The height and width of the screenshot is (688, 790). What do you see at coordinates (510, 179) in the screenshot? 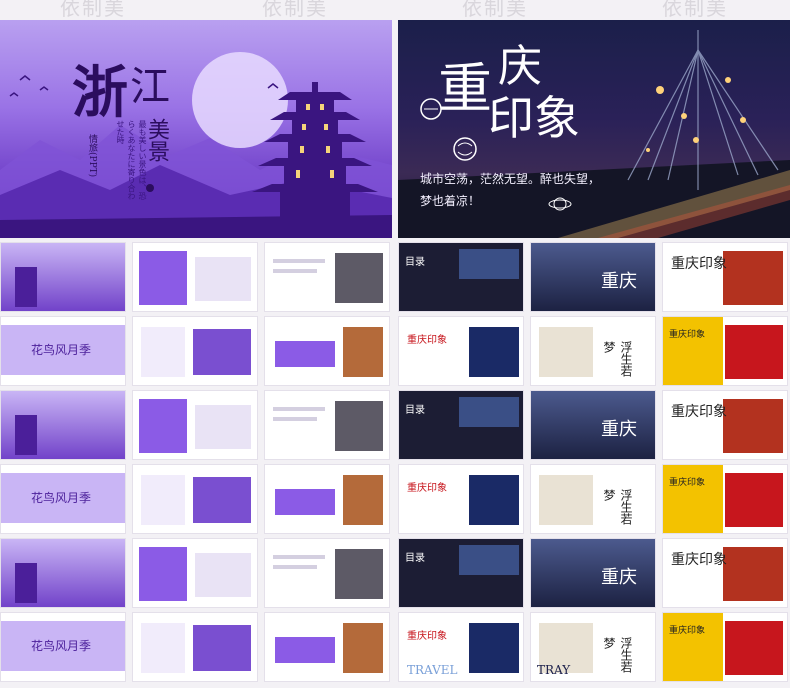
I see `chongqing-quote-line-1: 城市空荡，茫然无望。醉也失望，` at bounding box center [510, 179].